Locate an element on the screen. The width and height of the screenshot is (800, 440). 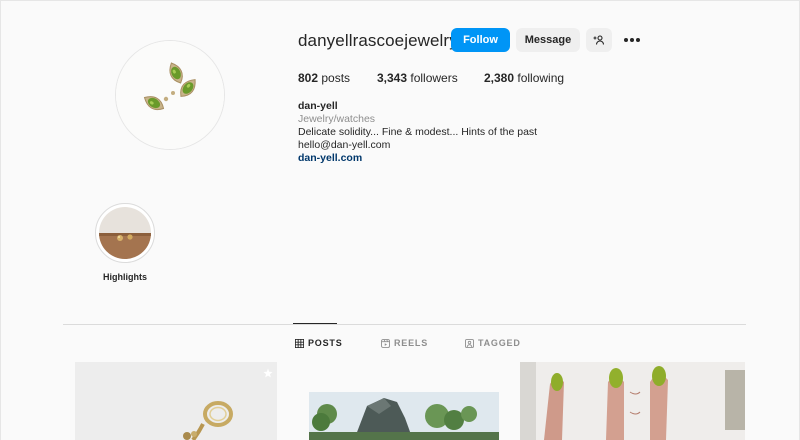
story-highlight is located at coordinates (125, 233).